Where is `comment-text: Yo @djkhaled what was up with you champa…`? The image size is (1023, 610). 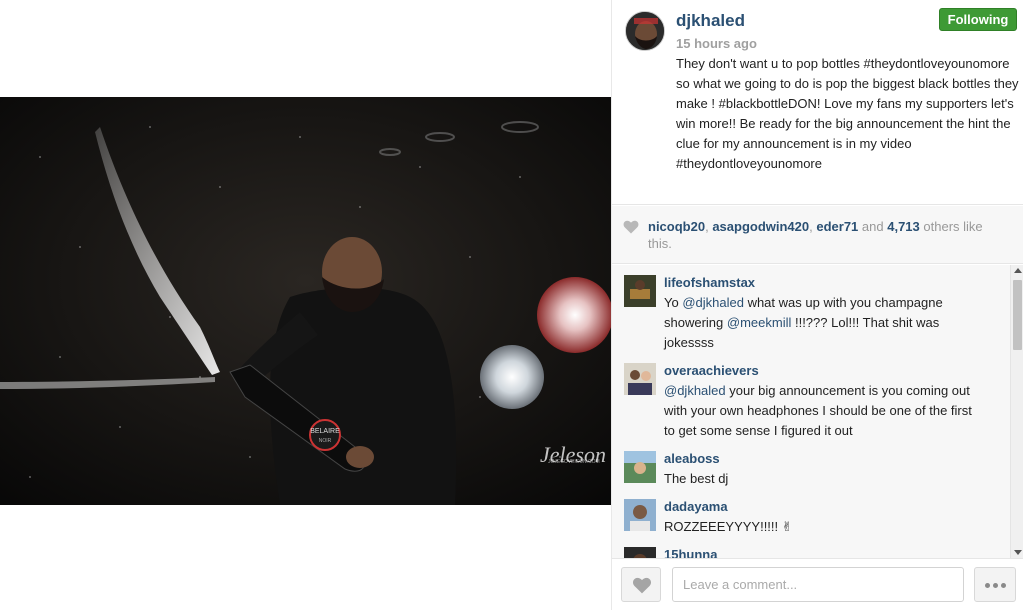
comment-text: Yo @djkhaled what was up with you champa… is located at coordinates (821, 323).